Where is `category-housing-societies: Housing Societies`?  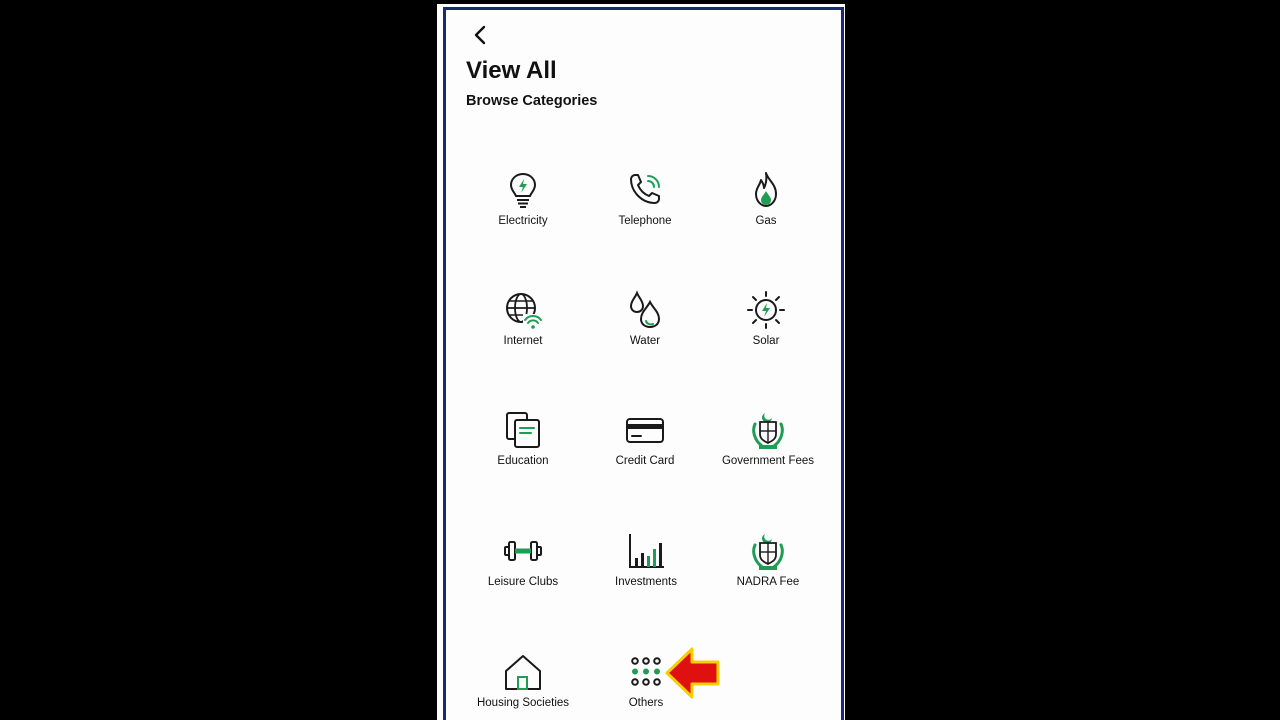 category-housing-societies: Housing Societies is located at coordinates (523, 686).